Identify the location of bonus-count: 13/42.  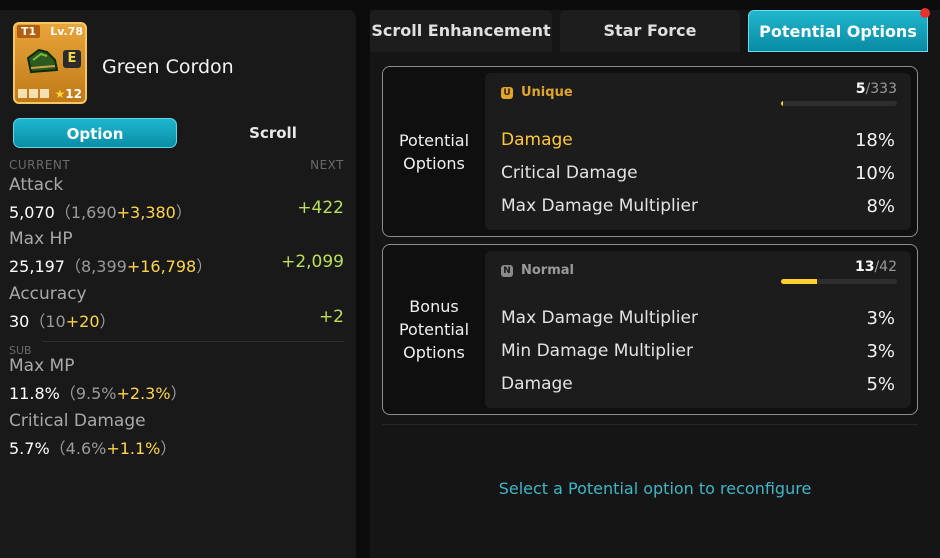
(875, 267).